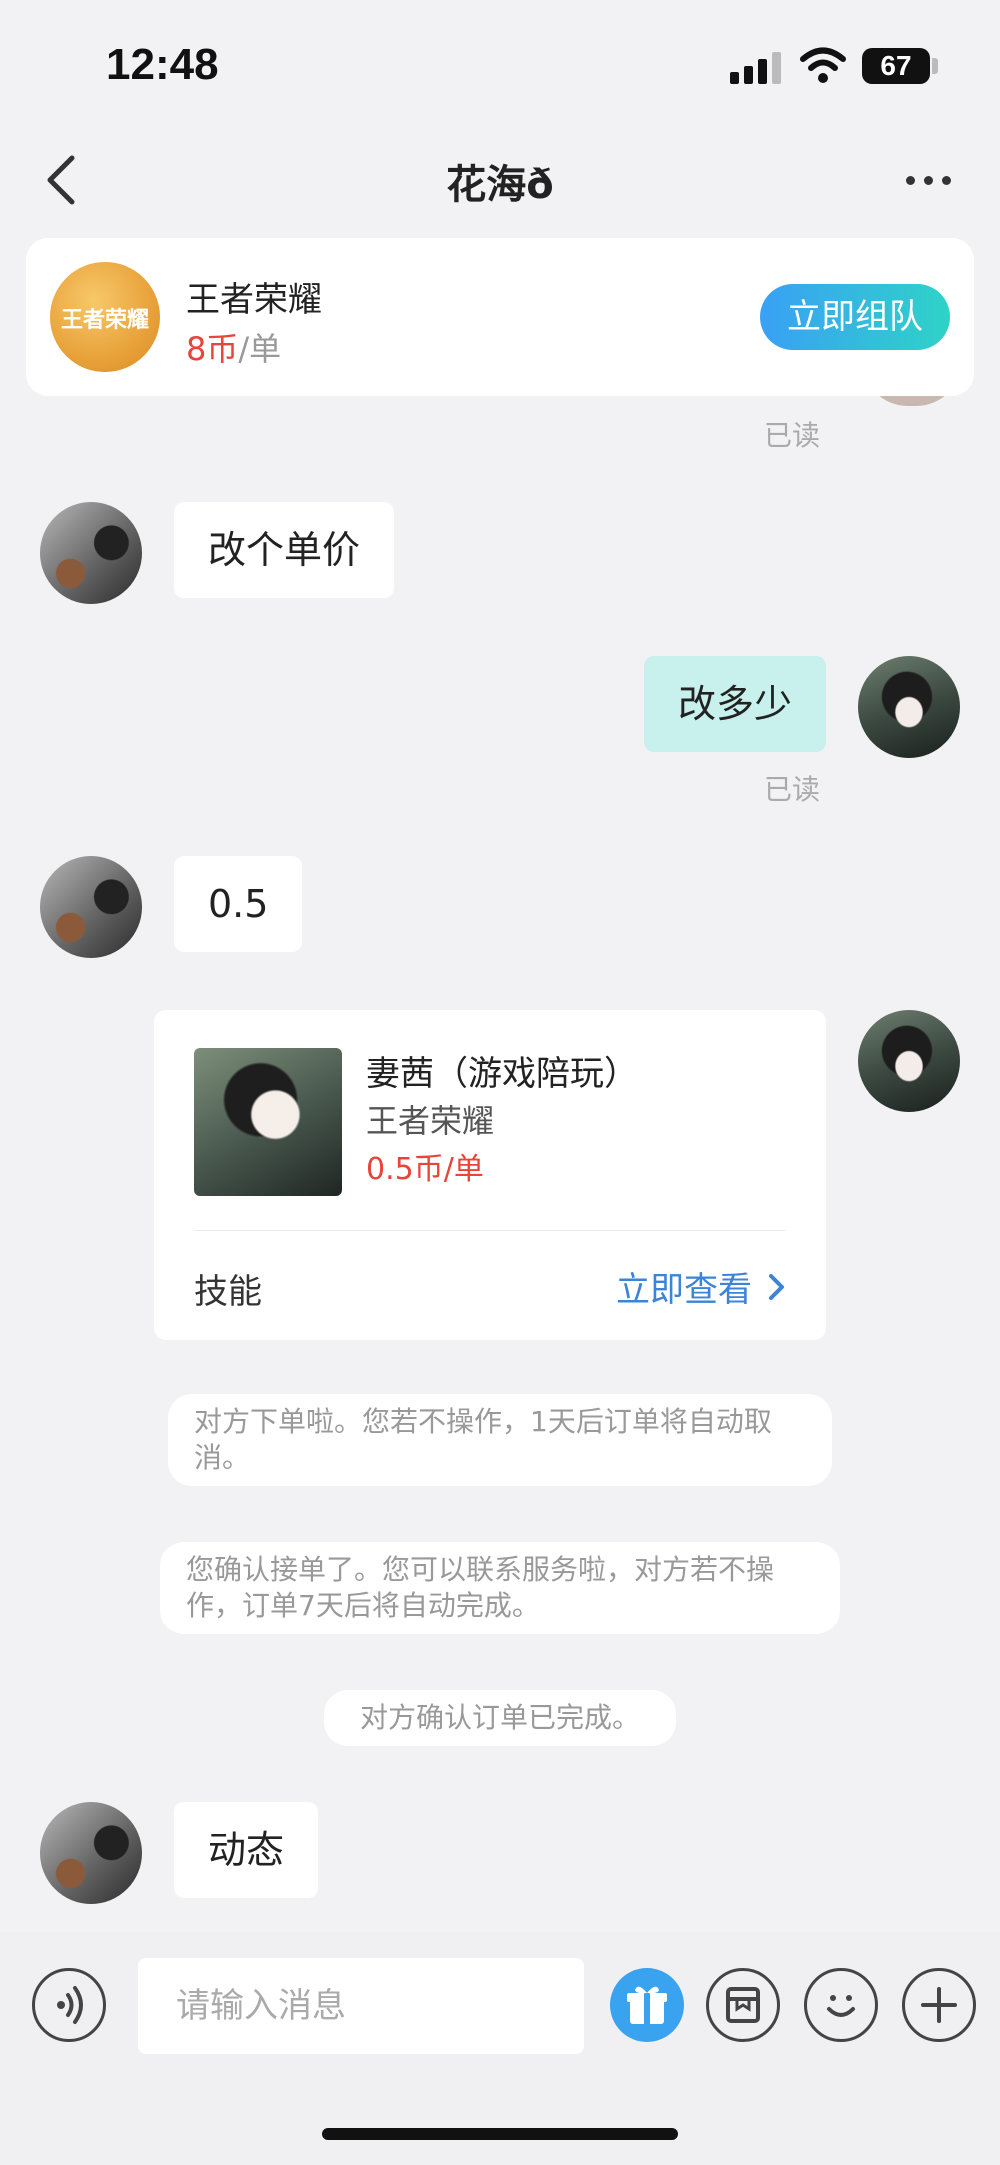 The height and width of the screenshot is (2165, 1000). Describe the element at coordinates (500, 65) in the screenshot. I see `status-bar: 12:48 67` at that location.